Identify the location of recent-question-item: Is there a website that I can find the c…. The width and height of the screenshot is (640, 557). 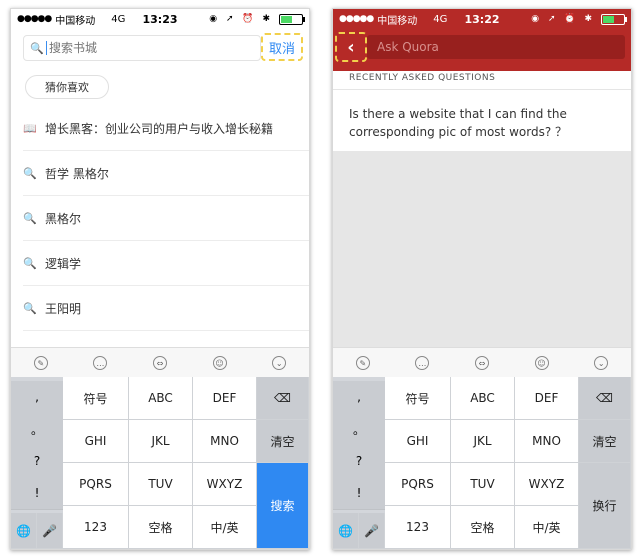
(485, 123).